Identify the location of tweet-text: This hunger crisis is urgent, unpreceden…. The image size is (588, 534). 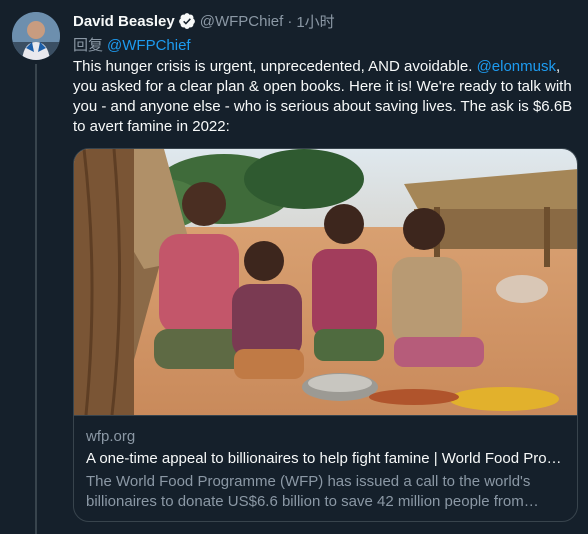
(325, 97).